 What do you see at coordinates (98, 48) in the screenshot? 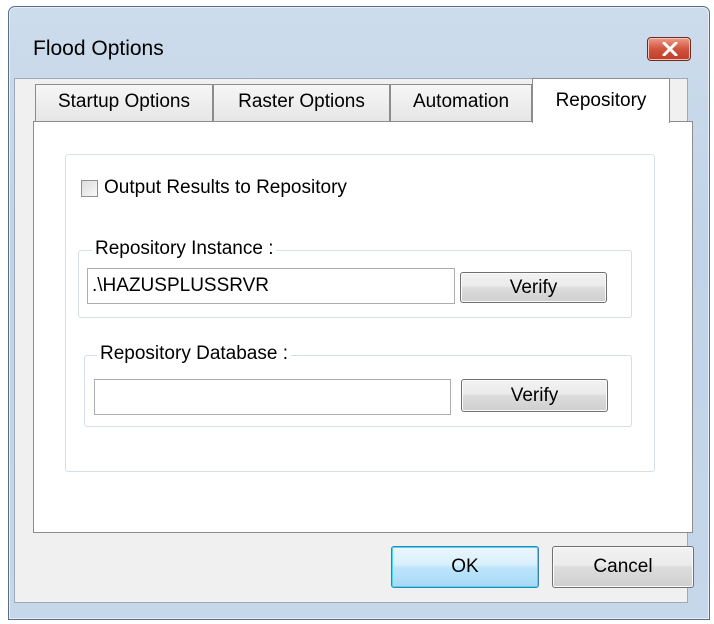
I see `window-title: Flood Options` at bounding box center [98, 48].